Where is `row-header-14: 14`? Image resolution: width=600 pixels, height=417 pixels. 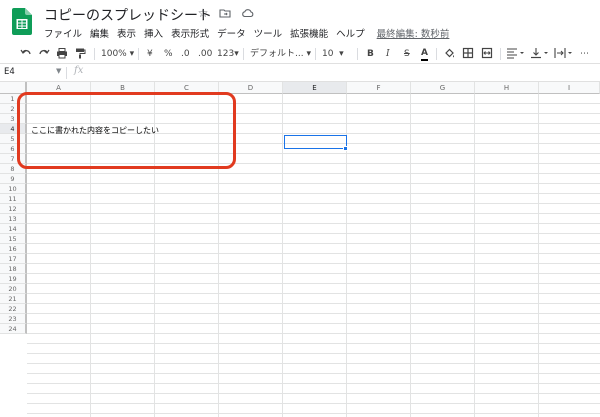 row-header-14: 14 is located at coordinates (13, 229).